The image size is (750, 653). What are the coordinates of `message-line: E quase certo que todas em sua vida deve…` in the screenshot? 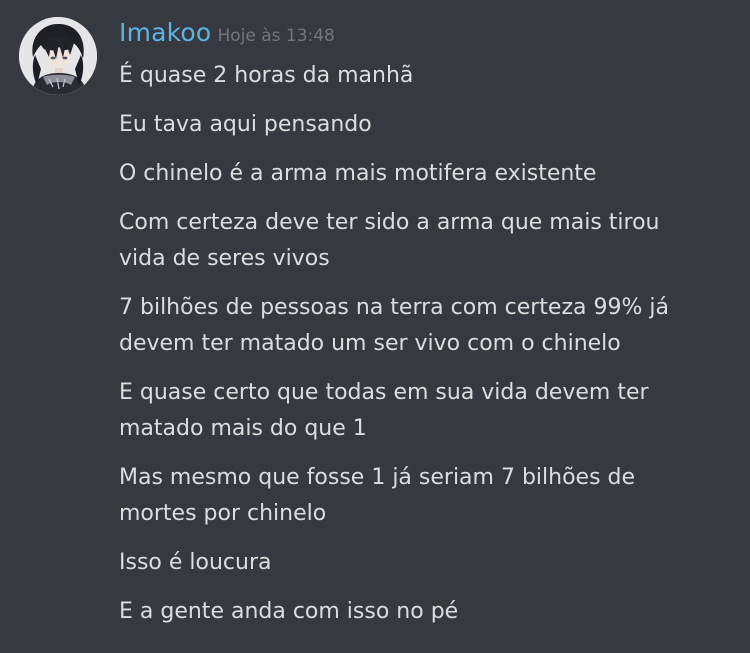 It's located at (384, 392).